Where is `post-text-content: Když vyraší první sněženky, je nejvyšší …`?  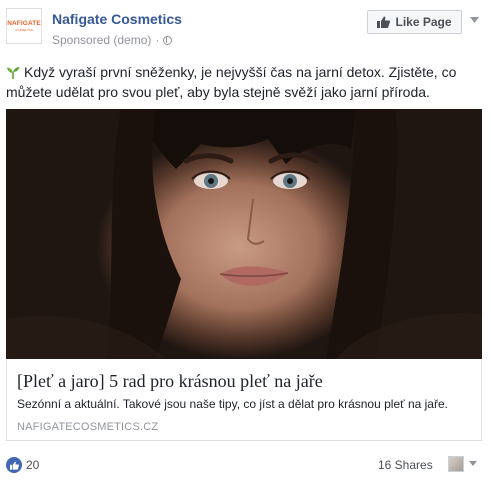 post-text-content: Když vyraší první sněženky, je nejvyšší … is located at coordinates (231, 82).